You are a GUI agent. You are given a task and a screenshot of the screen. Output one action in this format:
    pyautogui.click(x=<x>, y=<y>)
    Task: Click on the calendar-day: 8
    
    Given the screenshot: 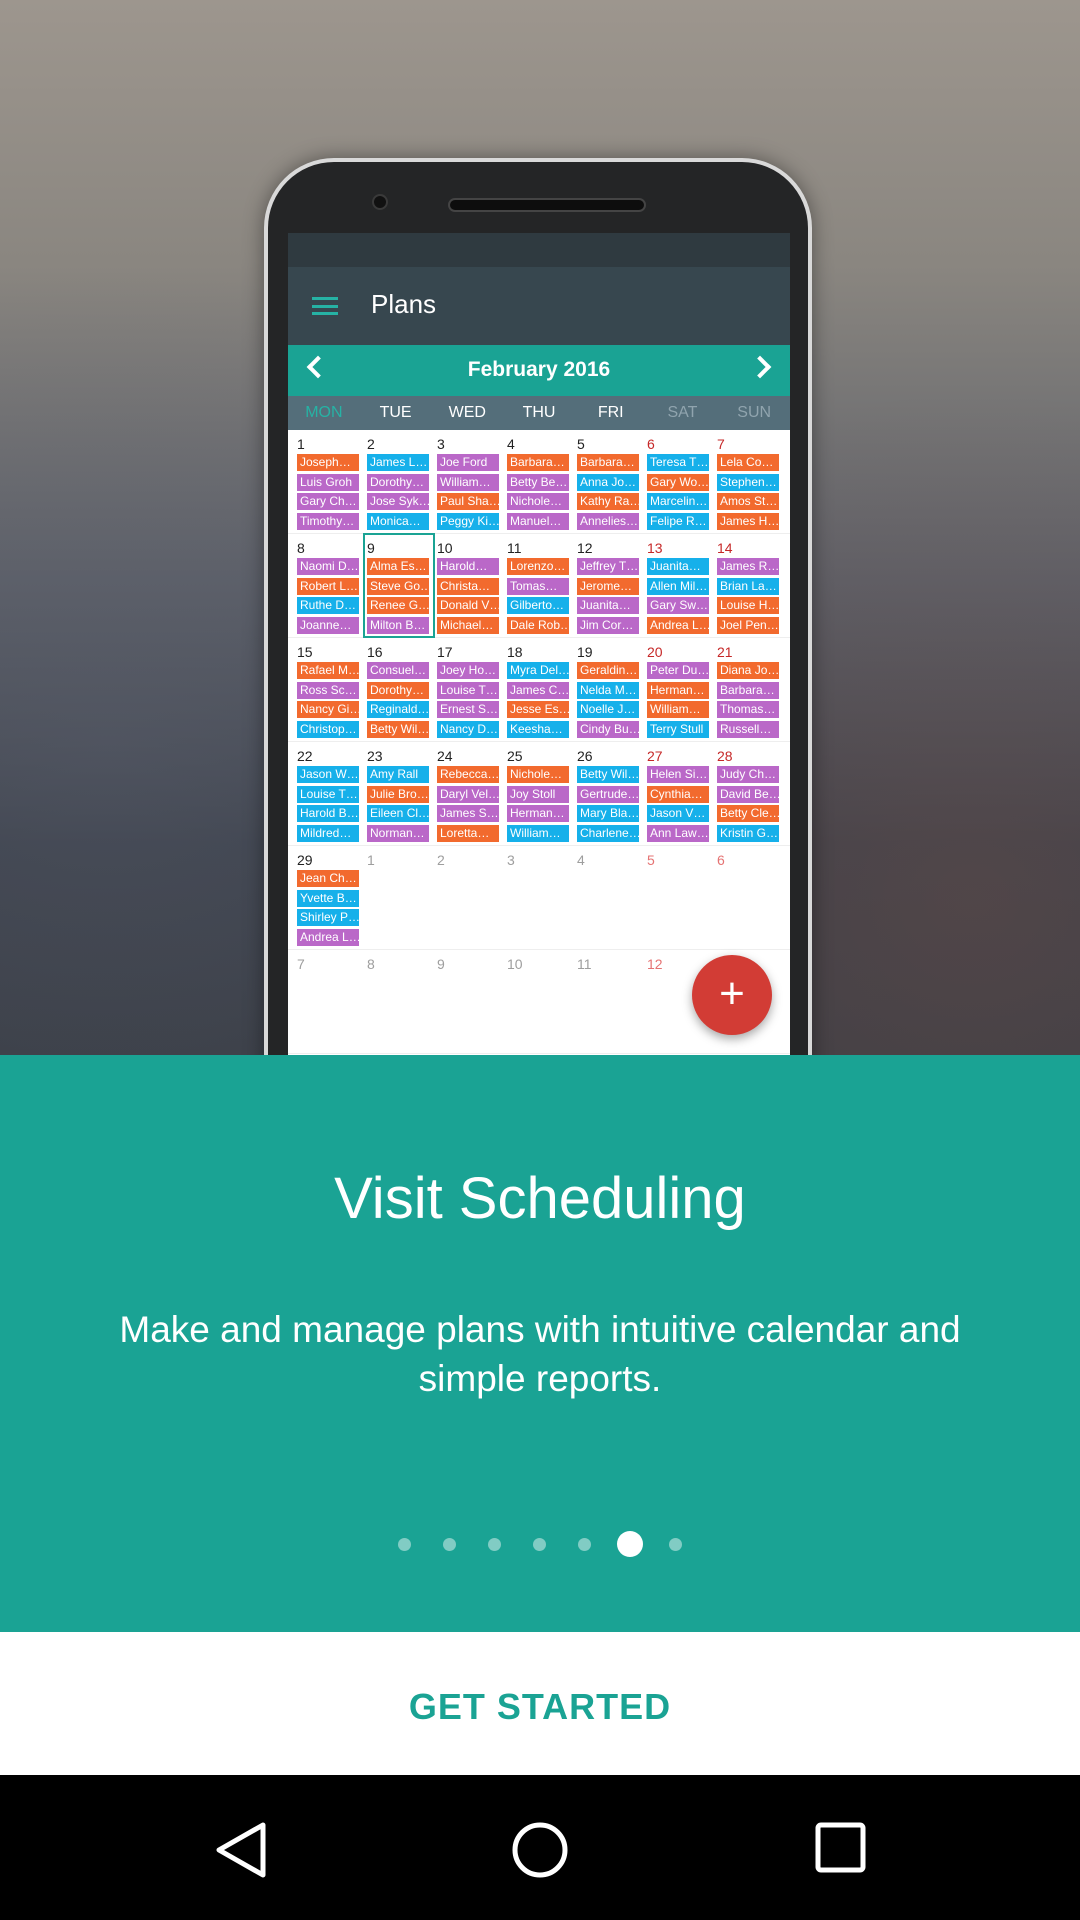 What is the action you would take?
    pyautogui.click(x=399, y=1001)
    